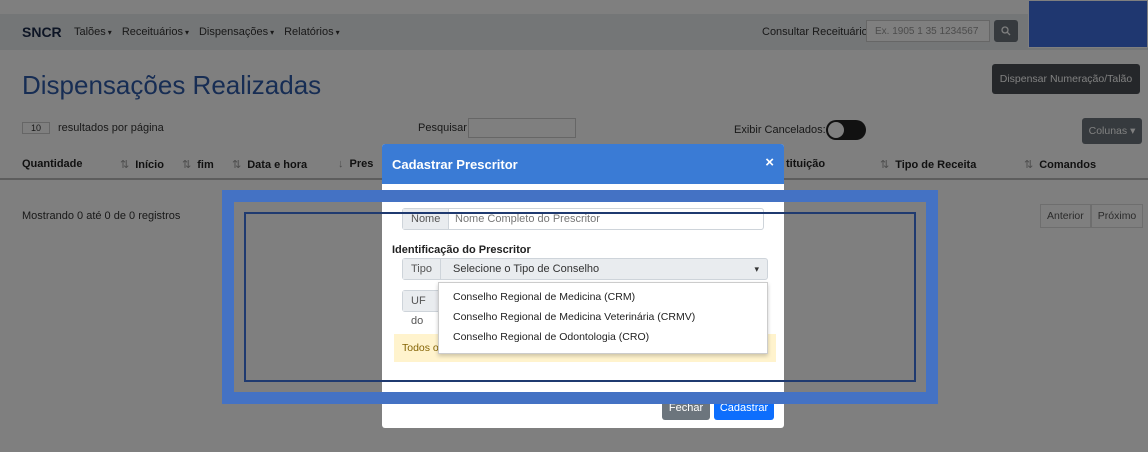 The height and width of the screenshot is (452, 1148). Describe the element at coordinates (769, 162) in the screenshot. I see `close-icon: ×` at that location.